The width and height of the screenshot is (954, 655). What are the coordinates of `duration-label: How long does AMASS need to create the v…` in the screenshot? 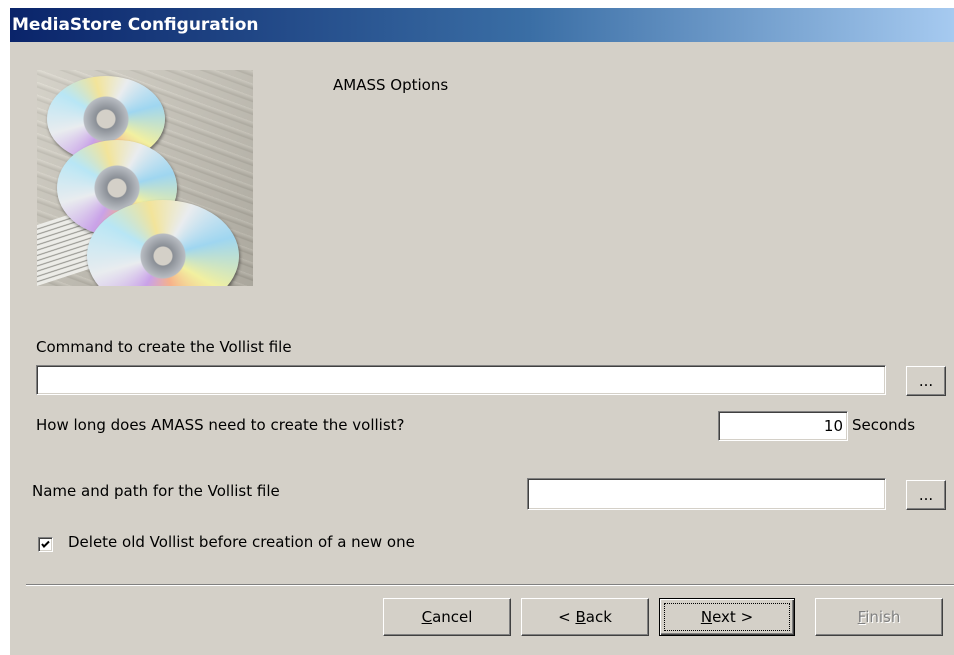 It's located at (220, 425).